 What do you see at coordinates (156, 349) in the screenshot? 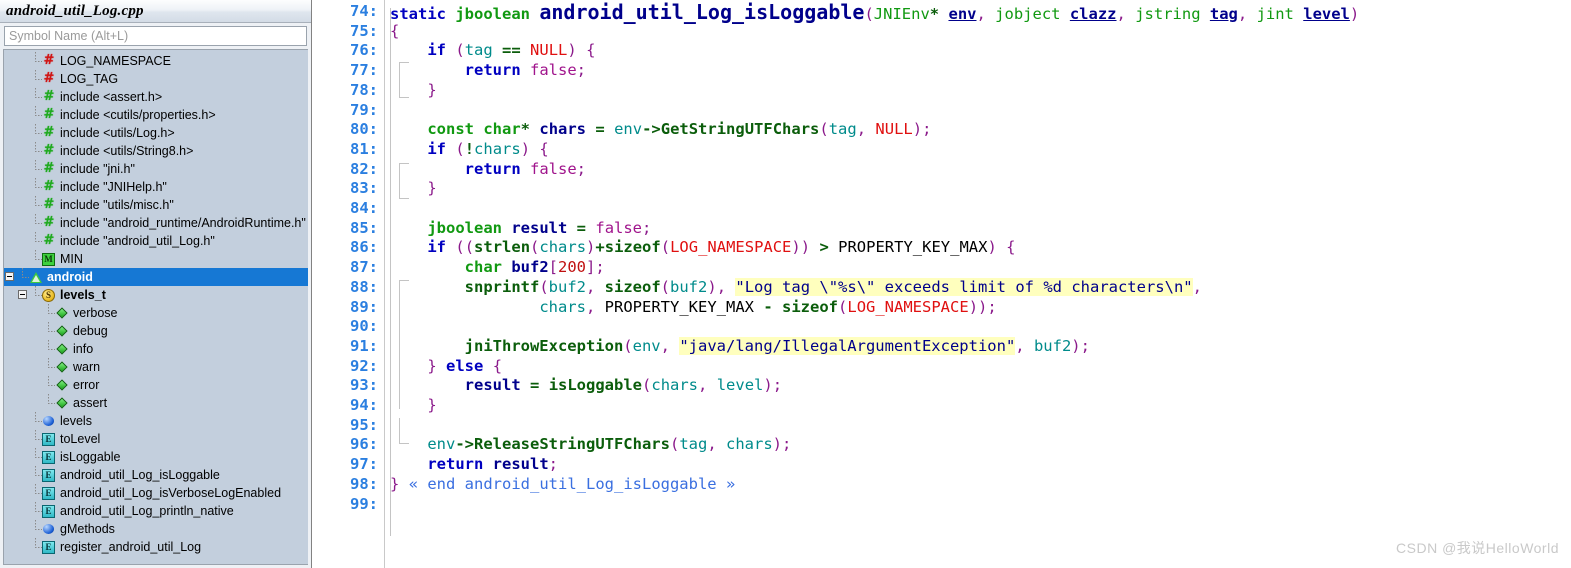
I see `symbol-tree-item: info` at bounding box center [156, 349].